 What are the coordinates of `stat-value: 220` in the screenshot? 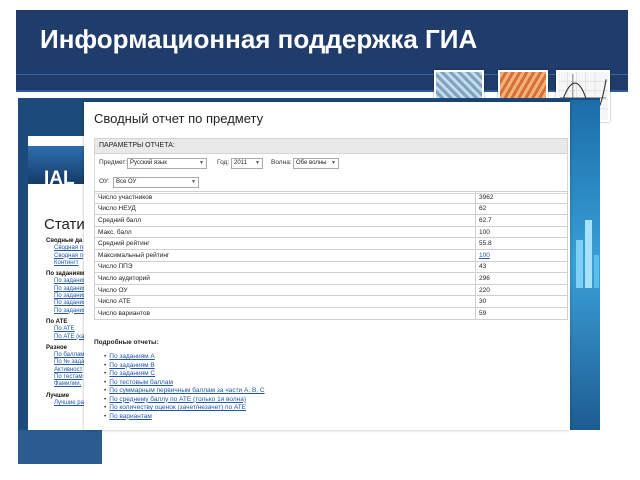 It's located at (521, 290).